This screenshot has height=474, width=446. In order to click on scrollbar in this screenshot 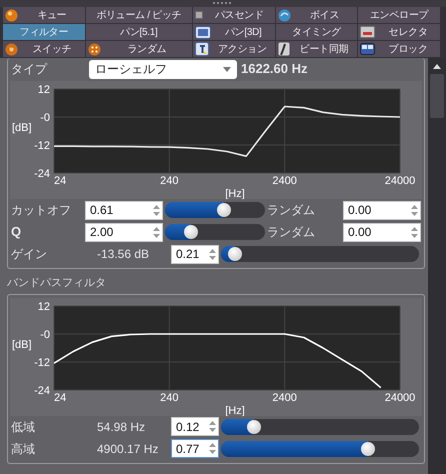, I will do `click(437, 266)`.